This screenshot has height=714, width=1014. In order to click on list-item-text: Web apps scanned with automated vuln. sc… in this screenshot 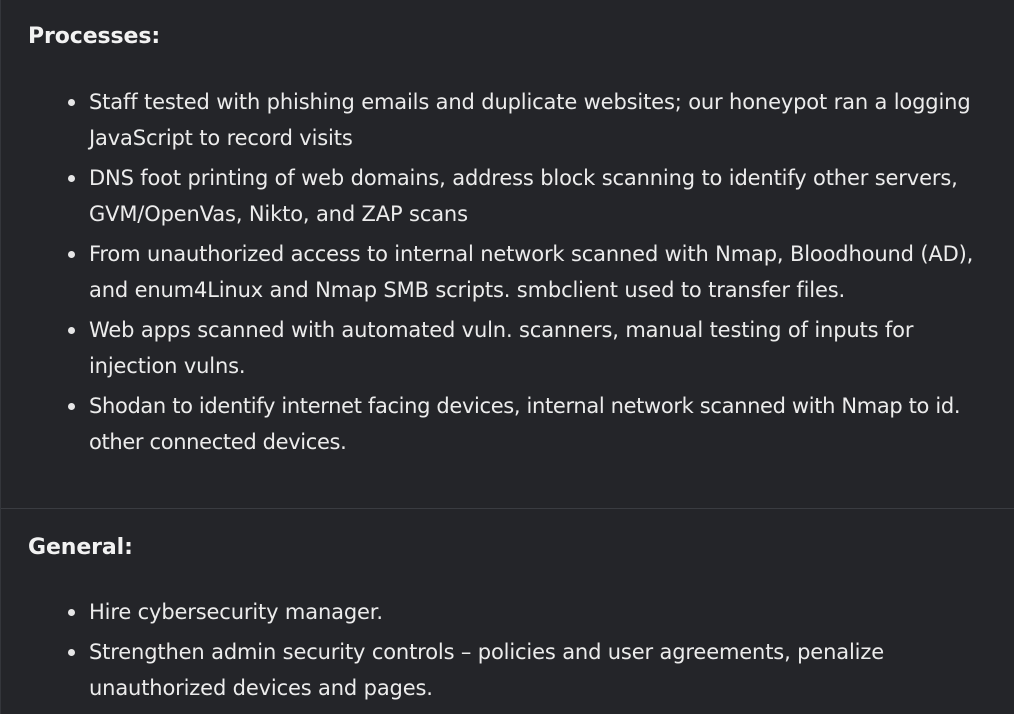, I will do `click(501, 348)`.